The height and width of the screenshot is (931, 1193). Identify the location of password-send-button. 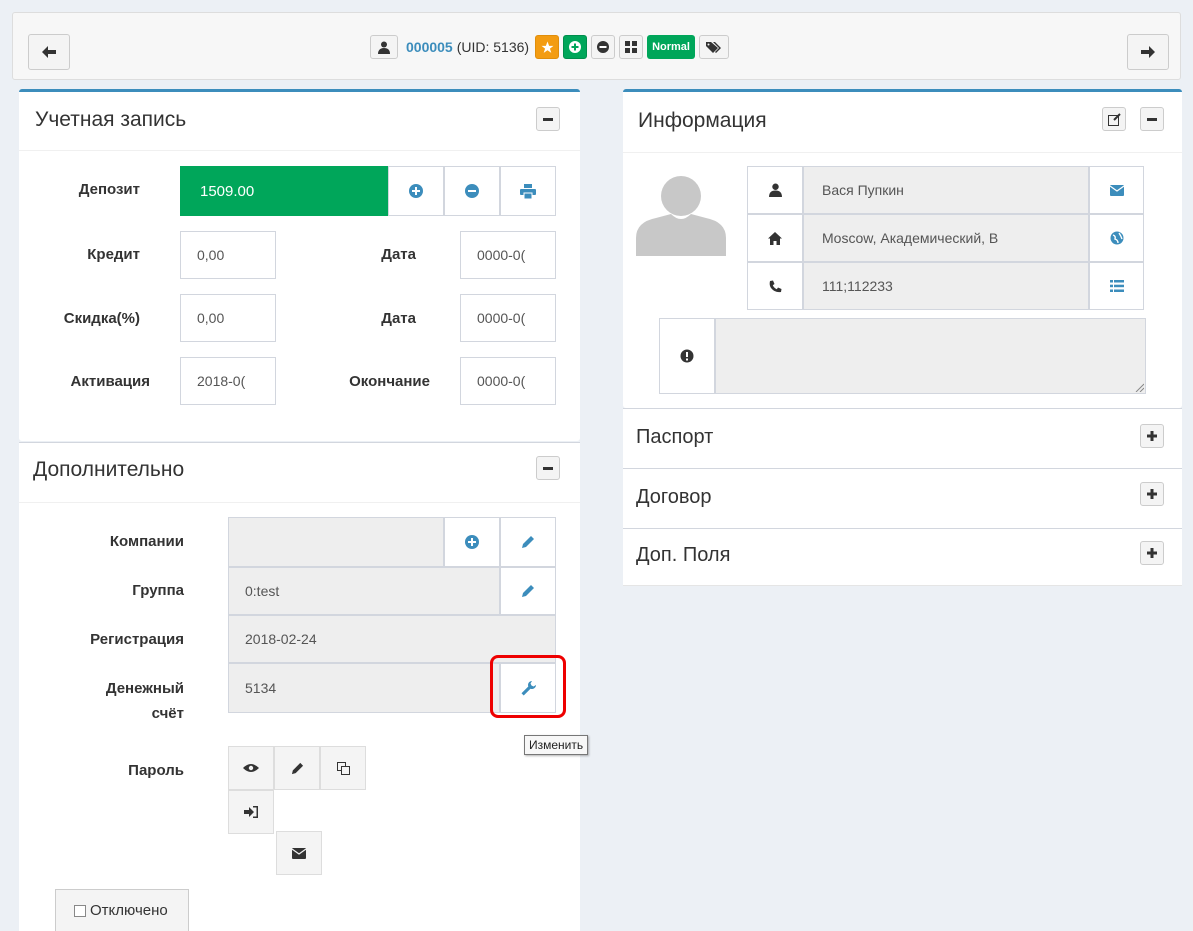
(299, 853).